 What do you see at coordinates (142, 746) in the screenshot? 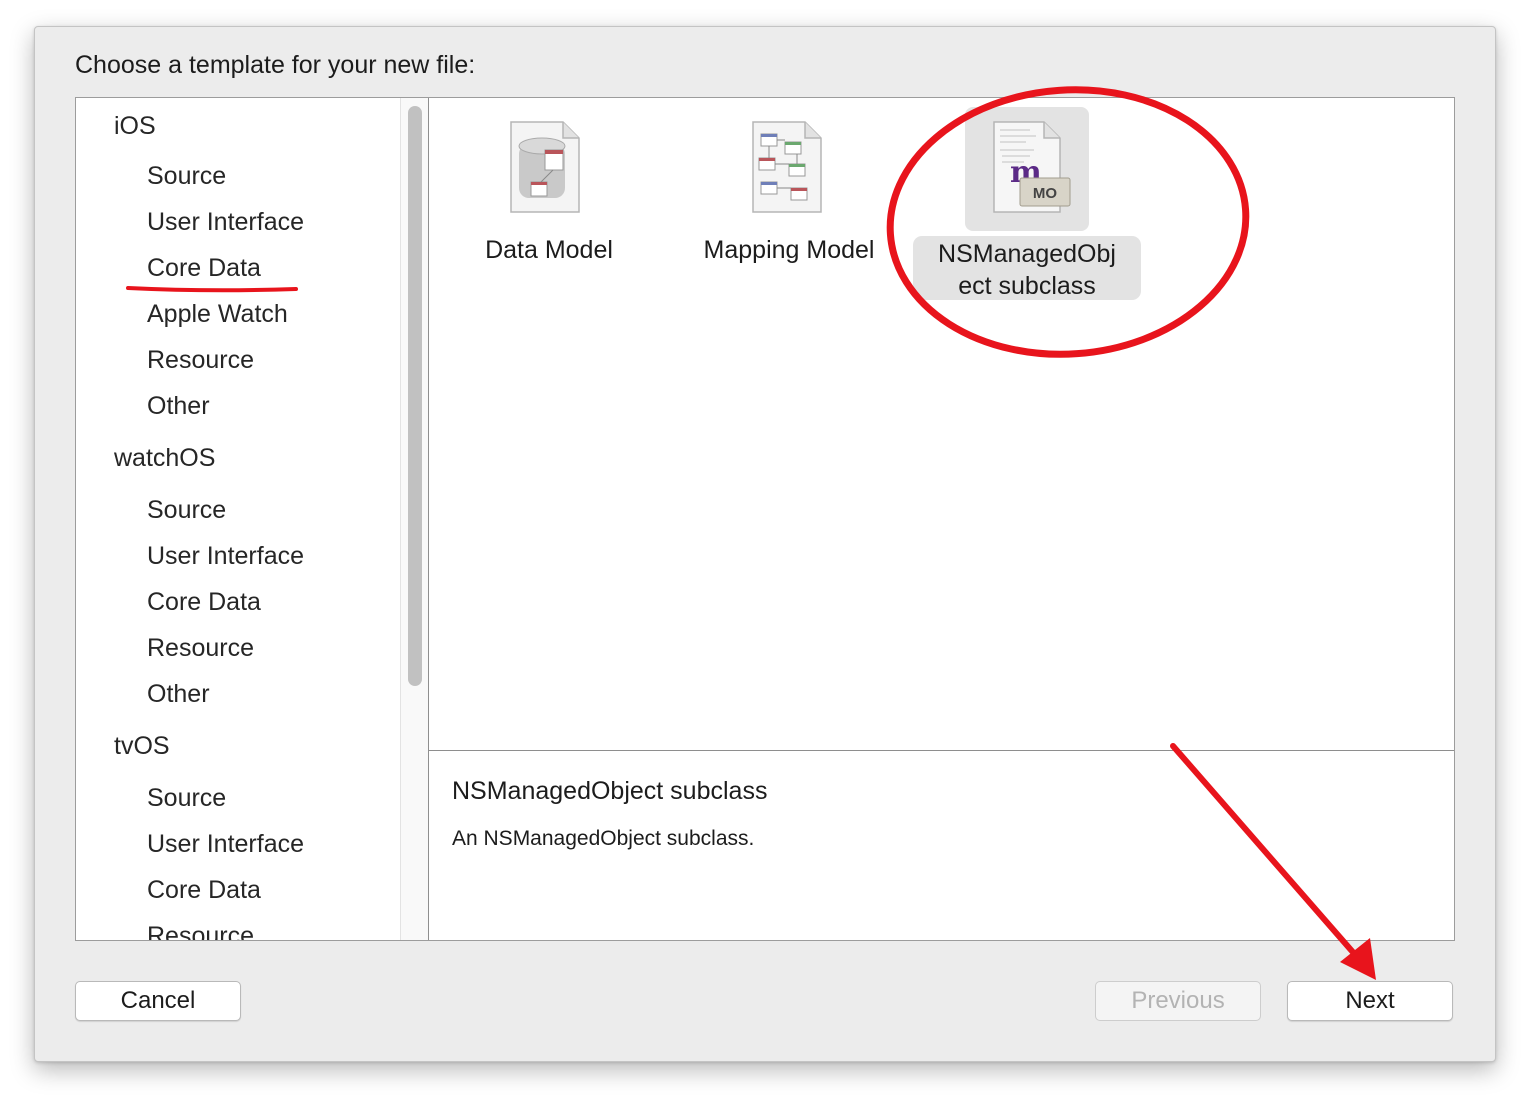
I see `sidebar-platform-tvos: tvOS` at bounding box center [142, 746].